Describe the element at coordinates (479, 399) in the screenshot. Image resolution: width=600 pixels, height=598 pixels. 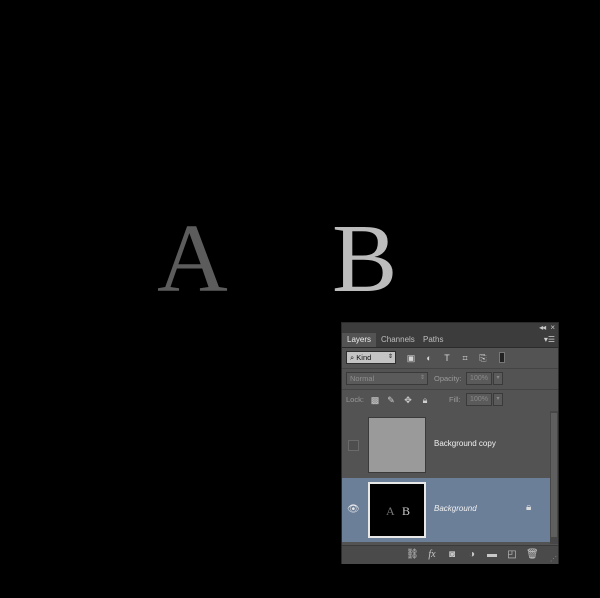
I see `fill-input: 100%` at that location.